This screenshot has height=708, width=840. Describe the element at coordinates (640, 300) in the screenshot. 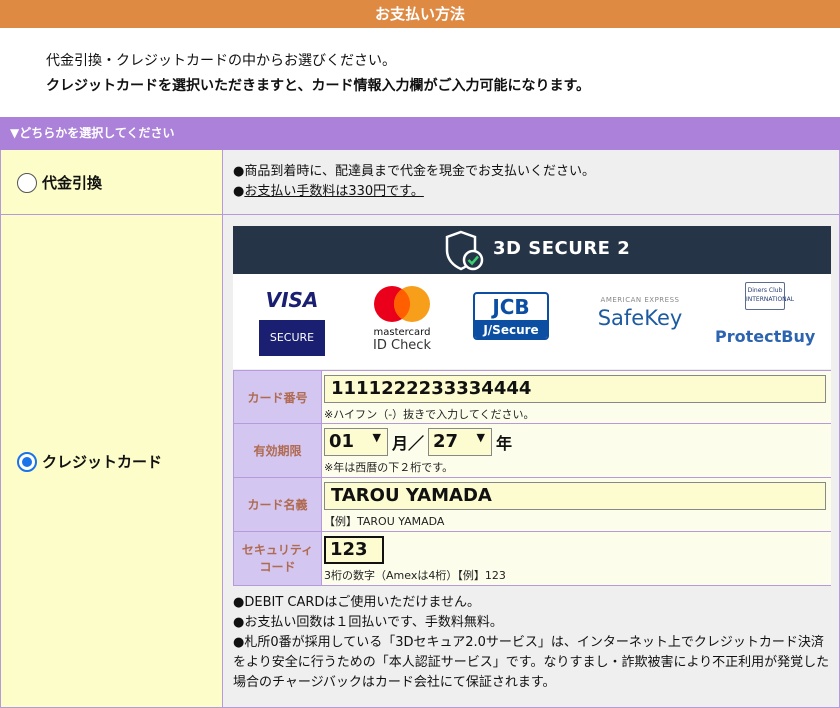

I see `amex-word: AMERICAN EXPRESS` at that location.